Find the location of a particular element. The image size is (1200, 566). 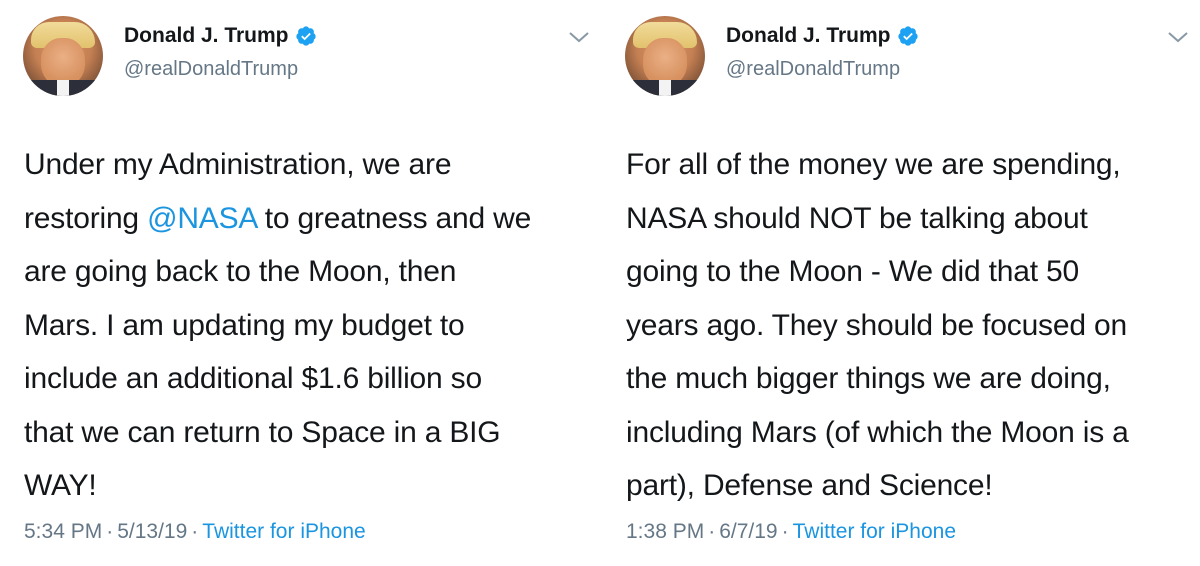

tweet-meta: 5:34 PM · 5/13/19 · Twitter for iPhone is located at coordinates (195, 532).